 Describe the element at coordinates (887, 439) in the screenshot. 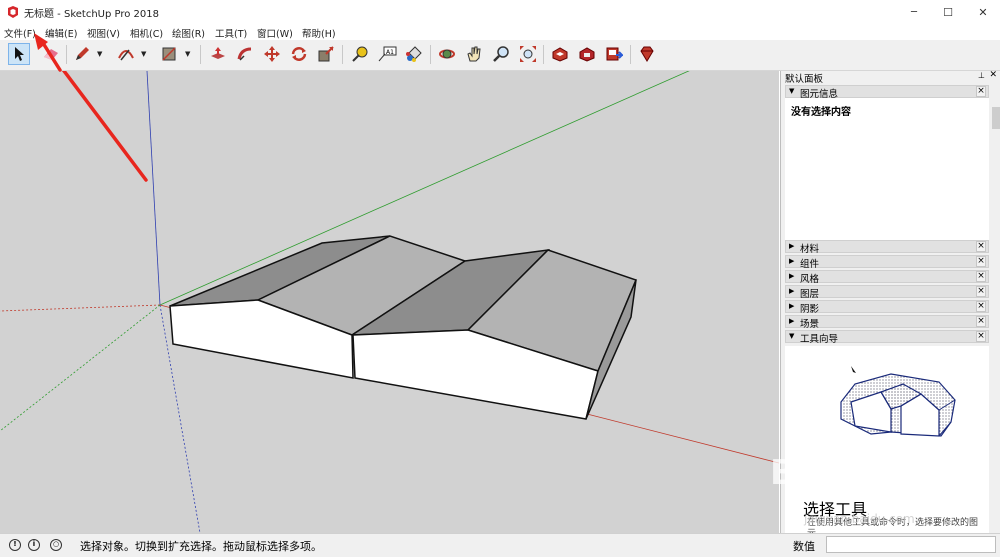

I see `instructor-body: 选择工具 在使用其他工具或命令时，选择要修改的图元。` at that location.